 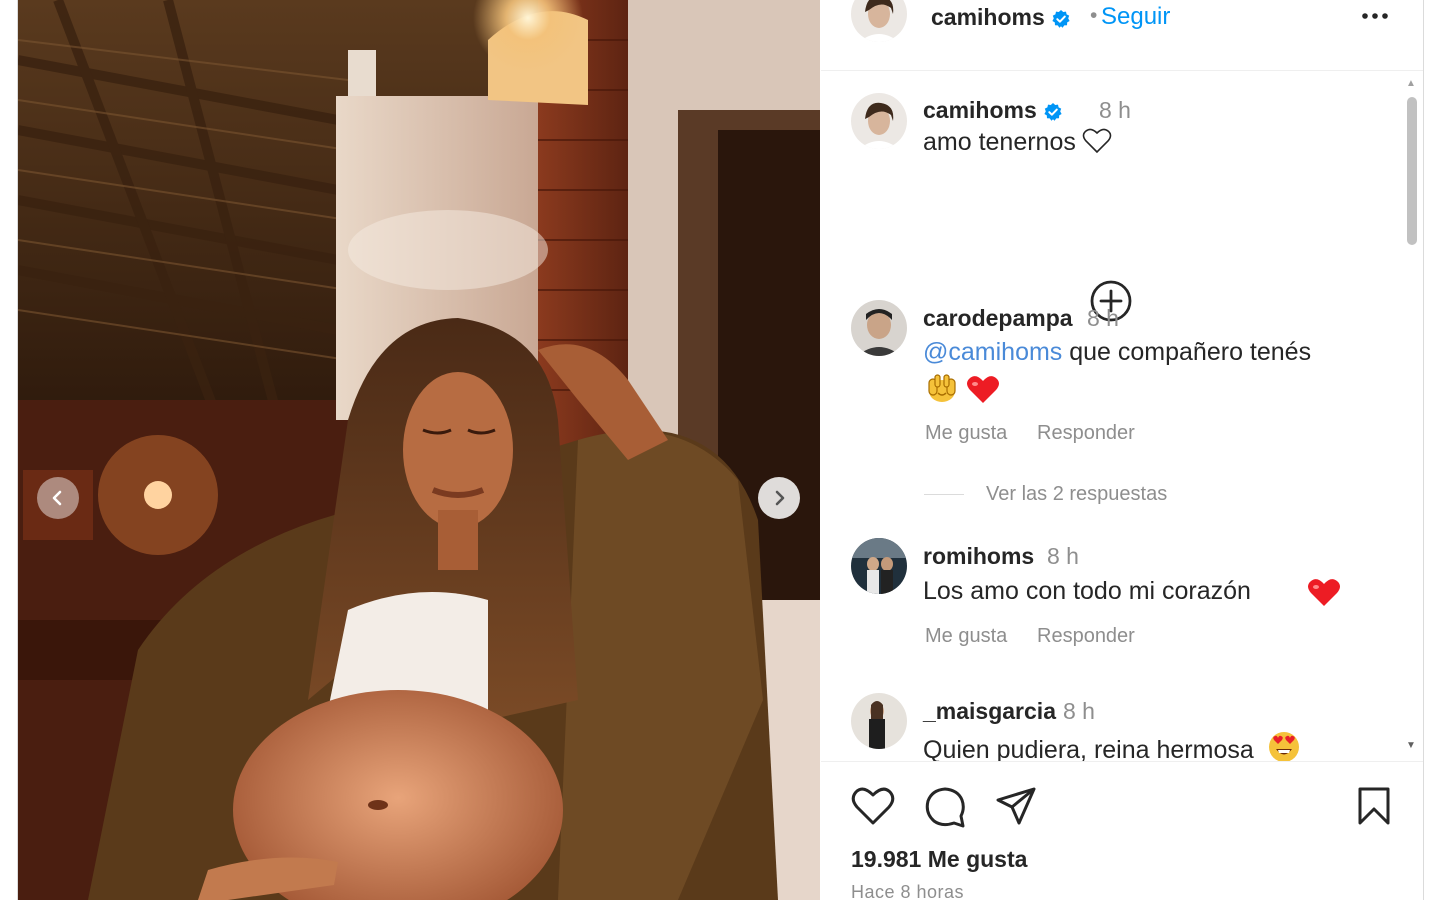 I want to click on view-replies-button: Ver las 2 respuestas, so click(x=1076, y=494).